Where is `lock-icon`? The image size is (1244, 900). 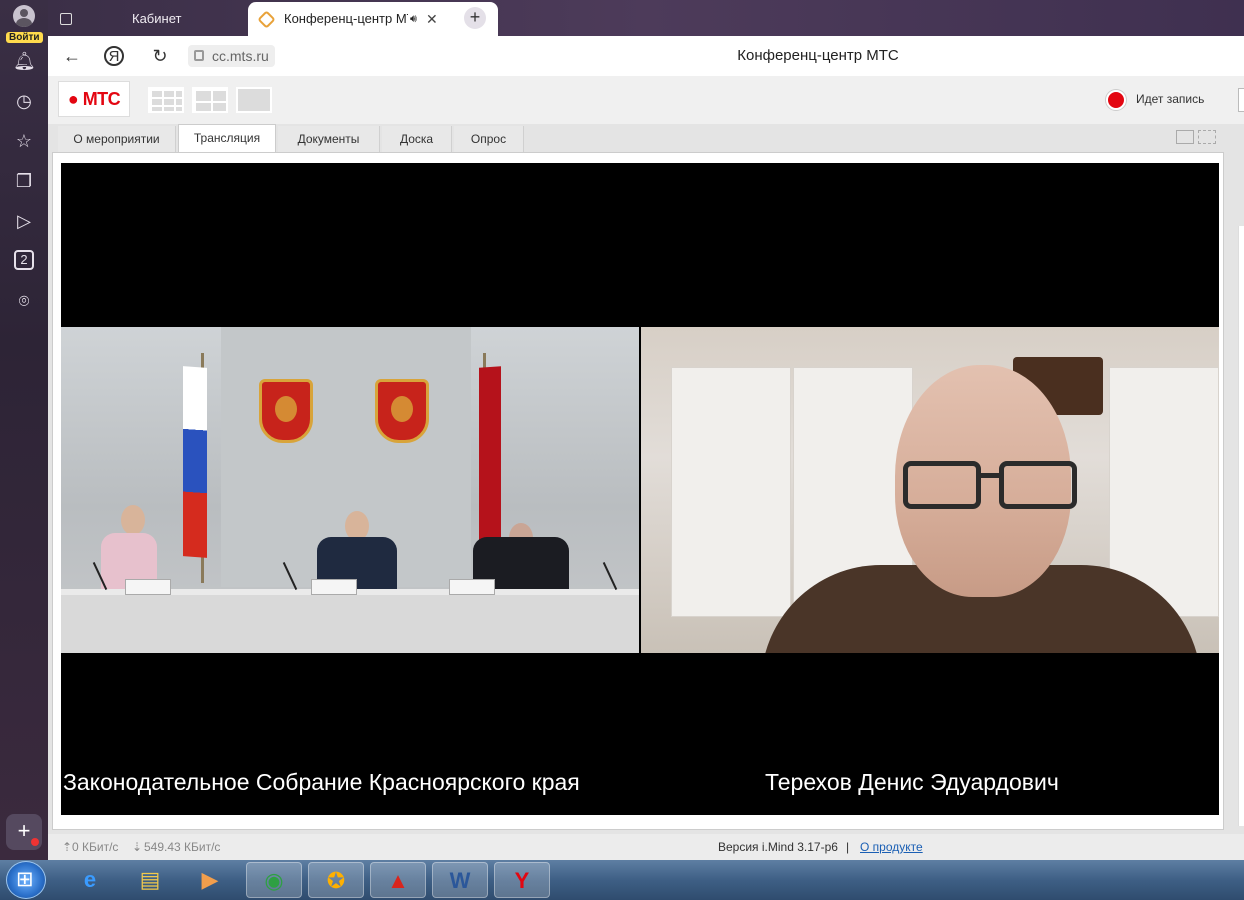
lock-icon is located at coordinates (199, 55).